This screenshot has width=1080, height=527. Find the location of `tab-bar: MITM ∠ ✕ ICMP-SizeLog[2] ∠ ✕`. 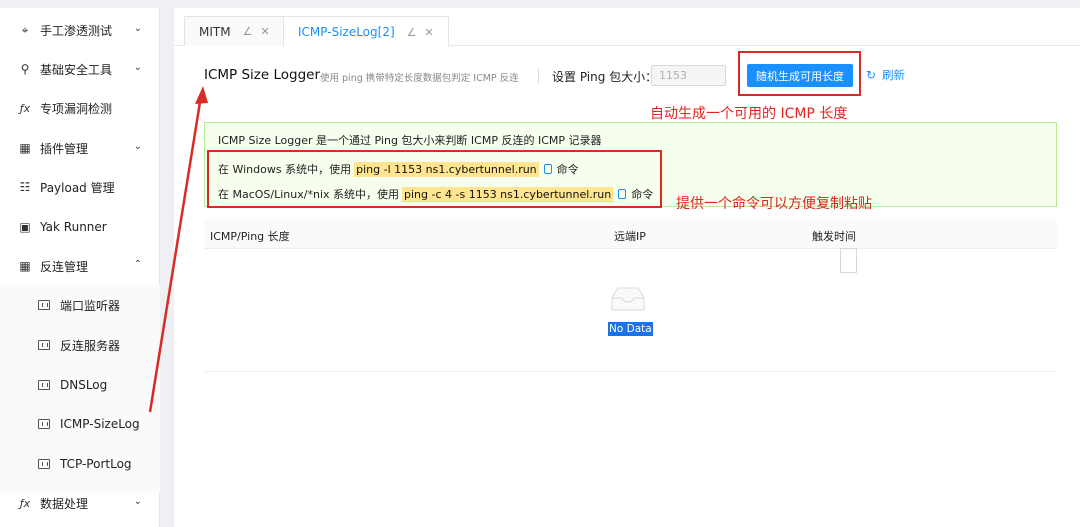

tab-bar: MITM ∠ ✕ ICMP-SizeLog[2] ∠ ✕ is located at coordinates (627, 27).